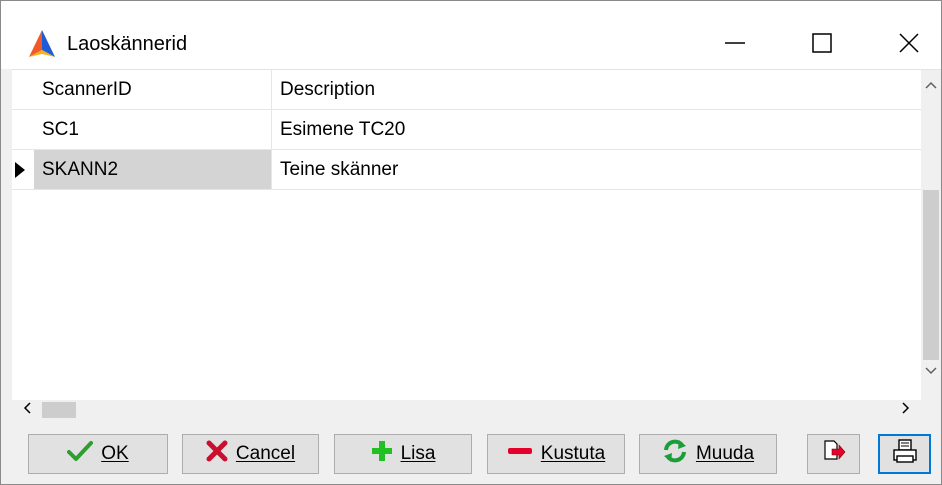 The width and height of the screenshot is (942, 485). Describe the element at coordinates (382, 454) in the screenshot. I see `plus-icon` at that location.